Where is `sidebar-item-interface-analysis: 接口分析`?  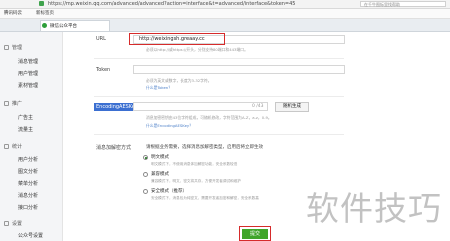
sidebar-item-interface-analysis: 接口分析 is located at coordinates (28, 207).